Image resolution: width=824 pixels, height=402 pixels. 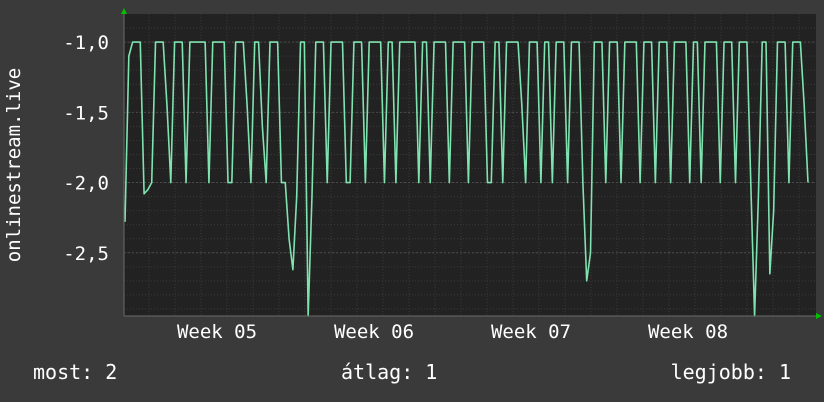 I want to click on x-tick-label: Week 06, so click(x=374, y=332).